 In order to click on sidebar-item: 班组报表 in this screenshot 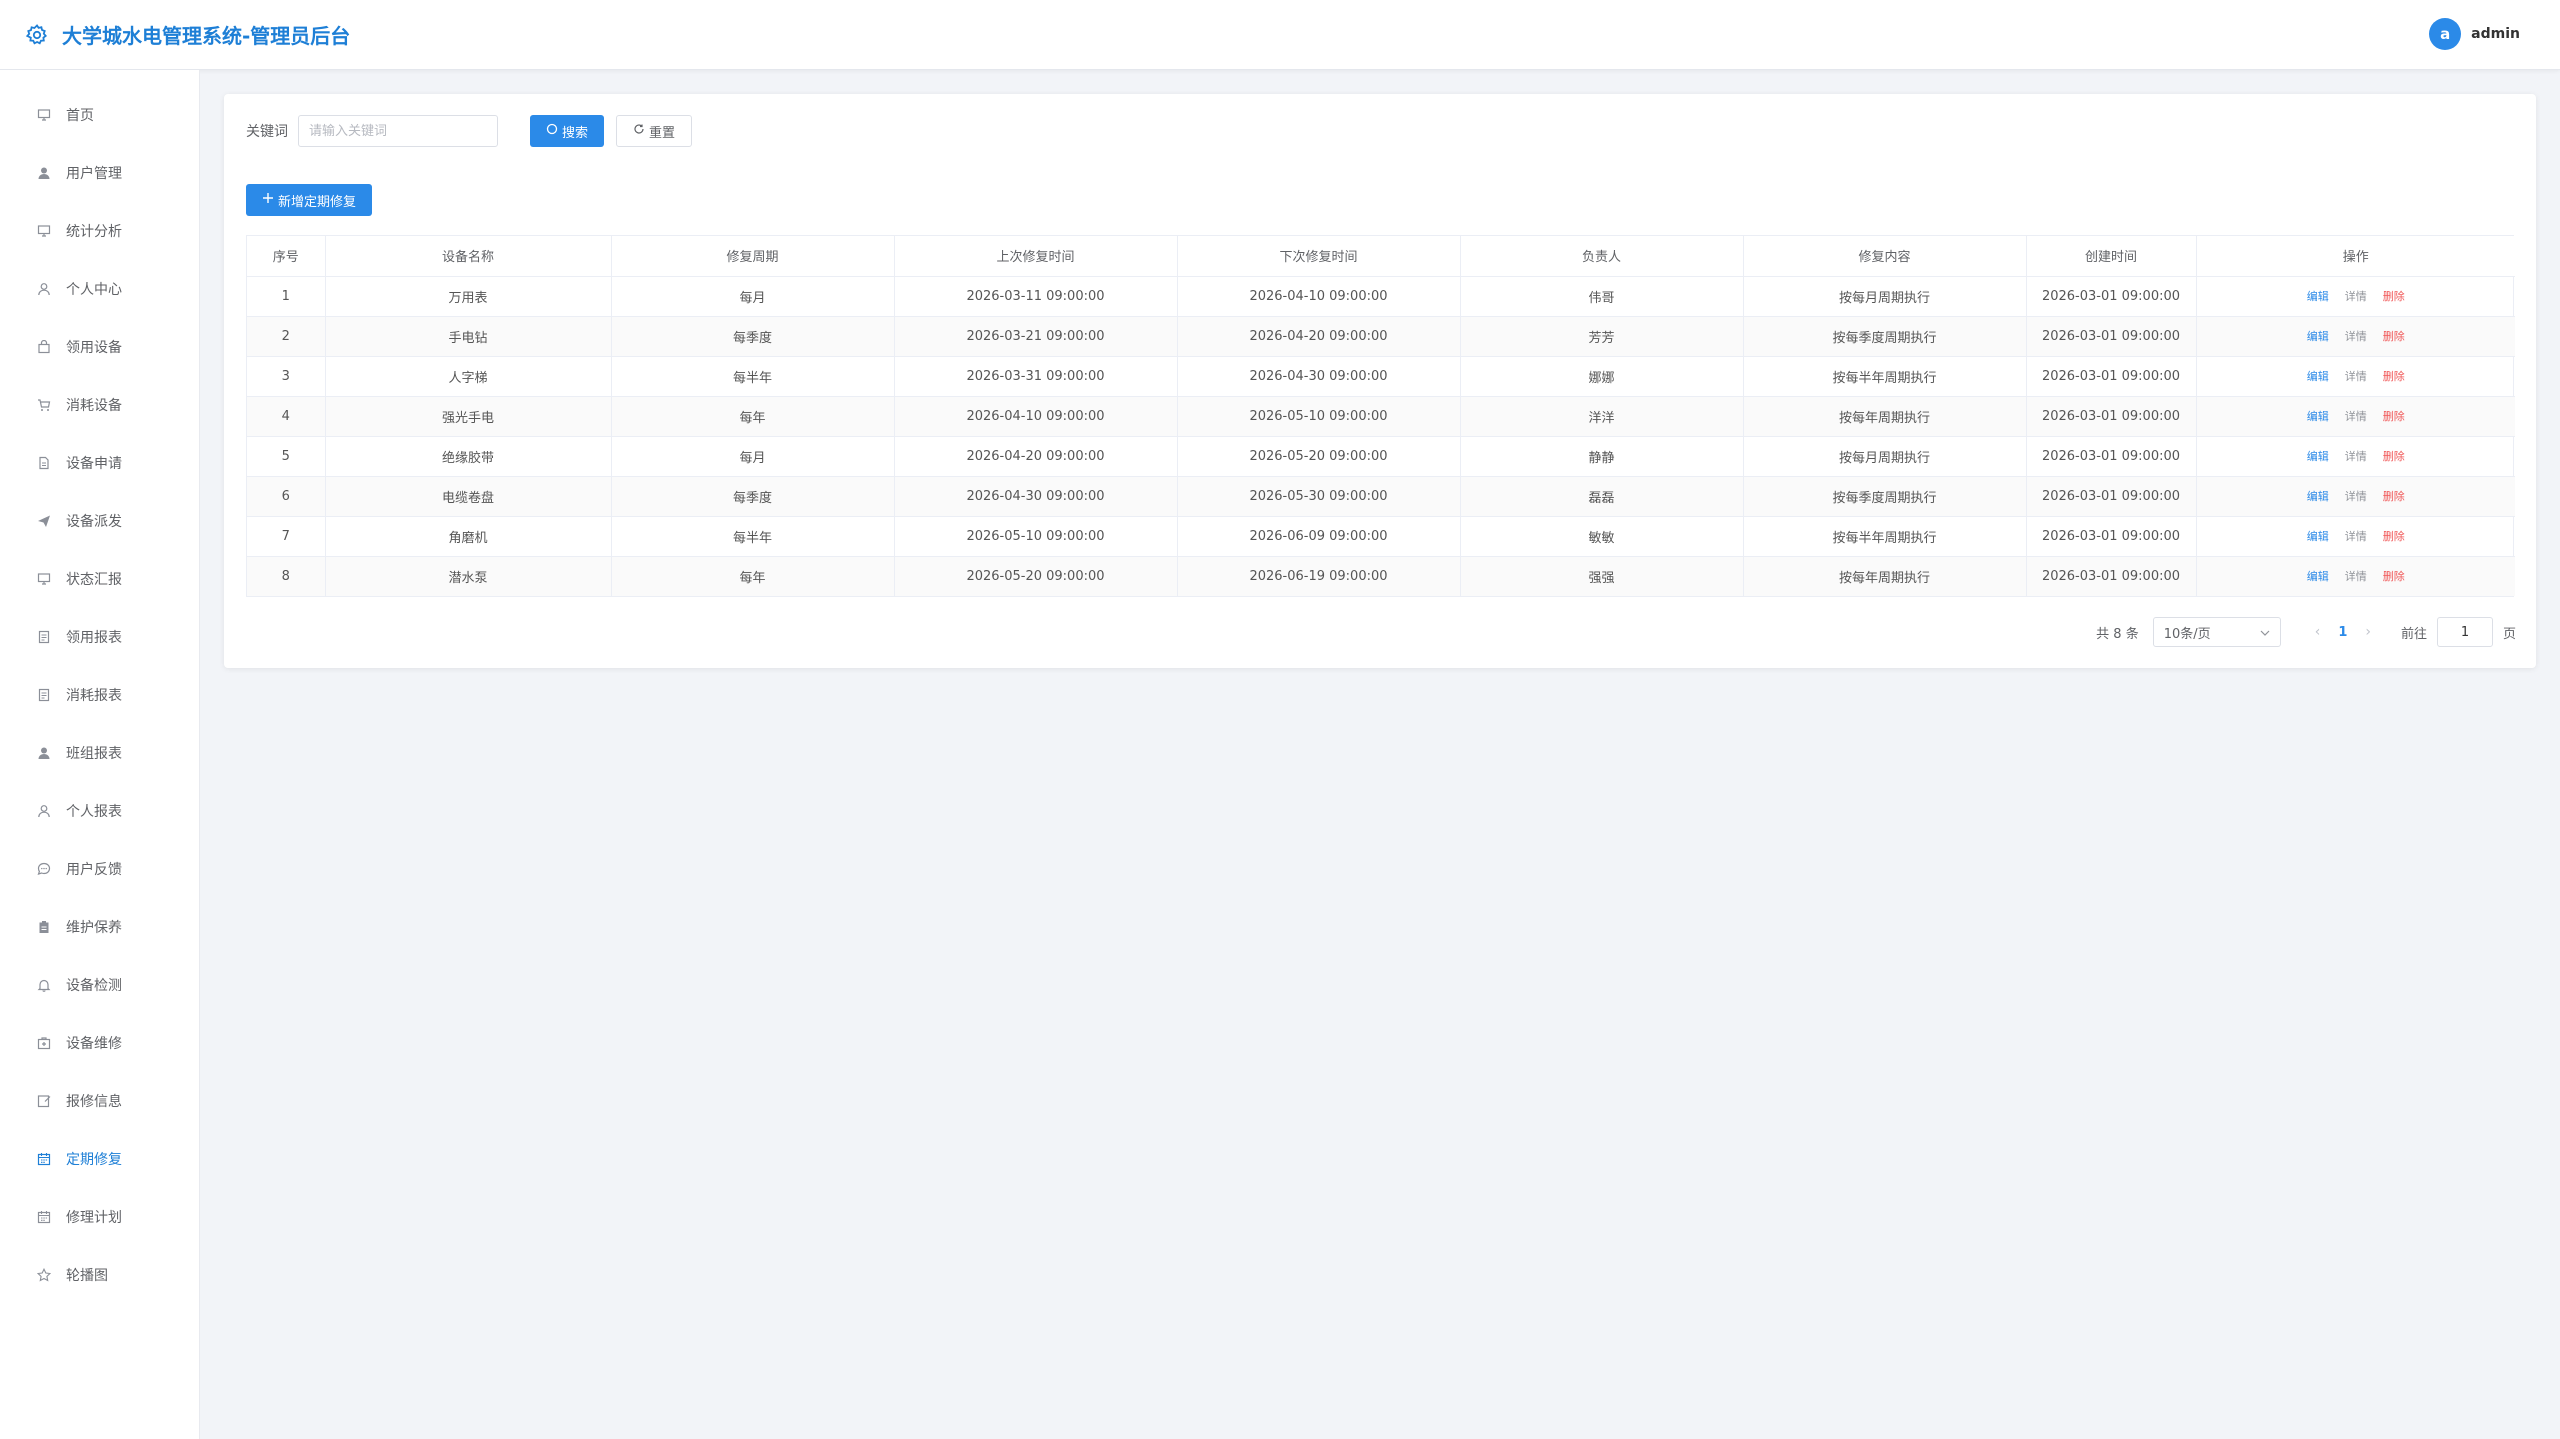, I will do `click(99, 753)`.